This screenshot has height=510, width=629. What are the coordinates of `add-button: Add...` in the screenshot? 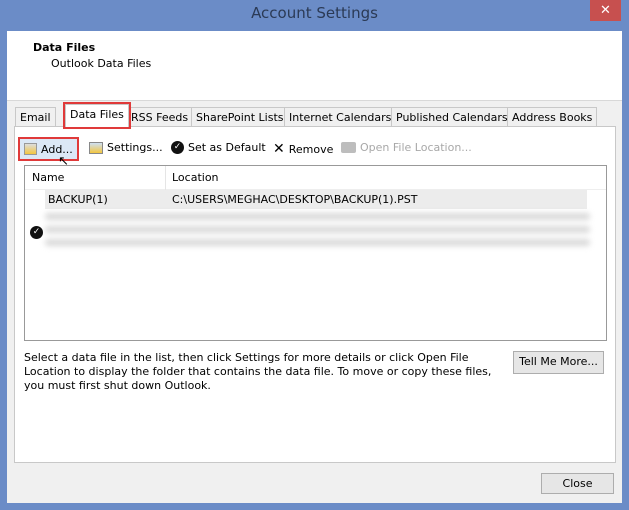 It's located at (48, 149).